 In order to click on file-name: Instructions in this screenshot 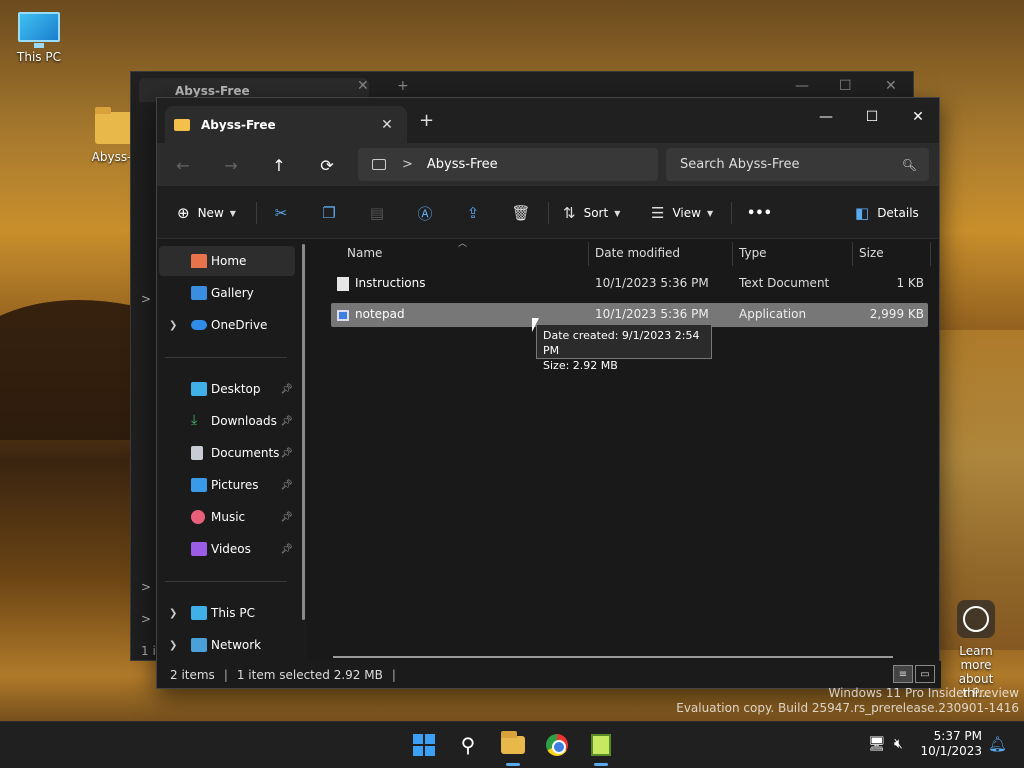, I will do `click(390, 283)`.